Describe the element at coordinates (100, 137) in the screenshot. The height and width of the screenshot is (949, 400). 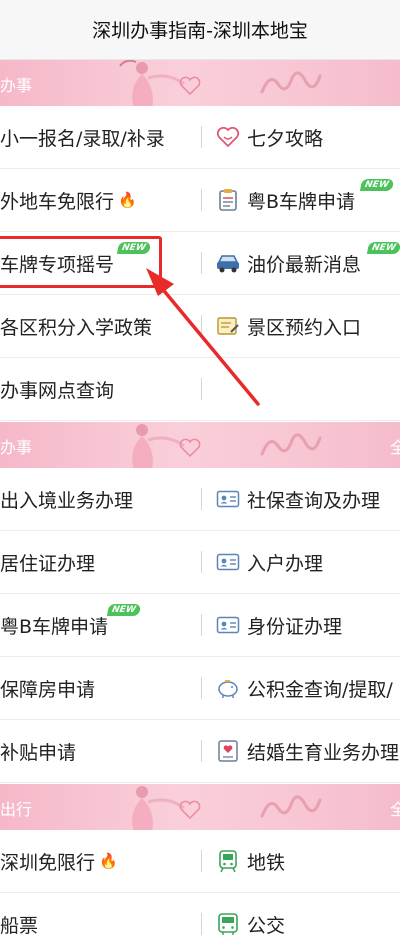
I see `link-primary-school-enrollment: 小一报名/录取/补录` at that location.